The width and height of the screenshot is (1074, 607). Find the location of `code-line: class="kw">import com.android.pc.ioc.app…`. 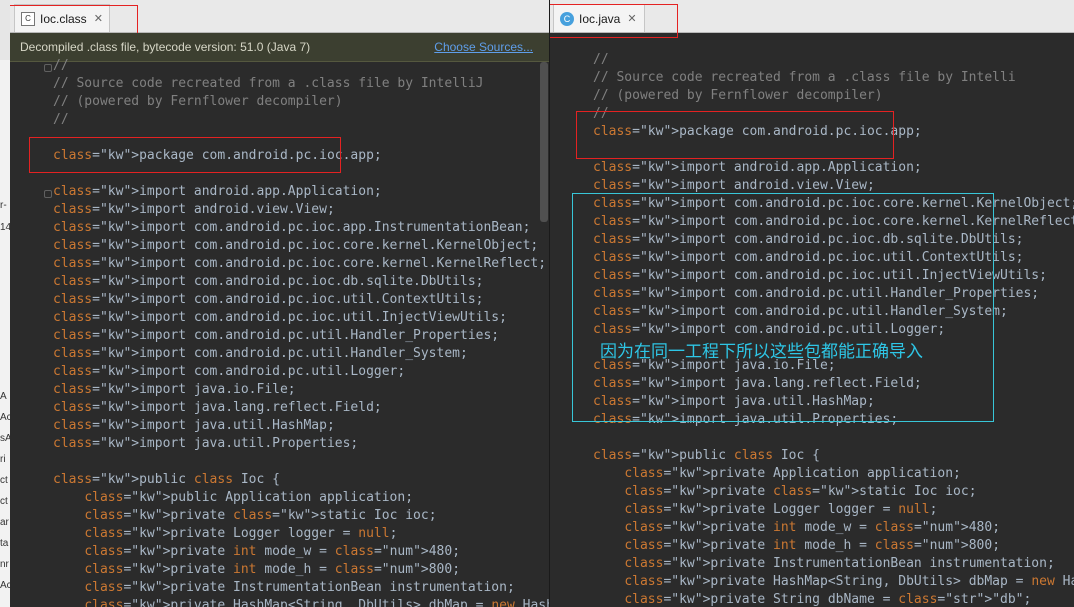

code-line: class="kw">import com.android.pc.ioc.app… is located at coordinates (292, 227).